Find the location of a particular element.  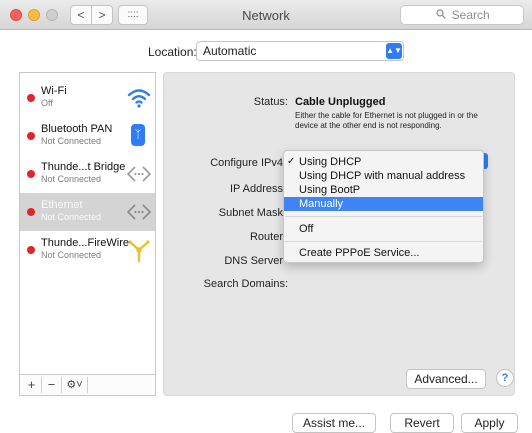

menu-item-off: Off is located at coordinates (383, 229).